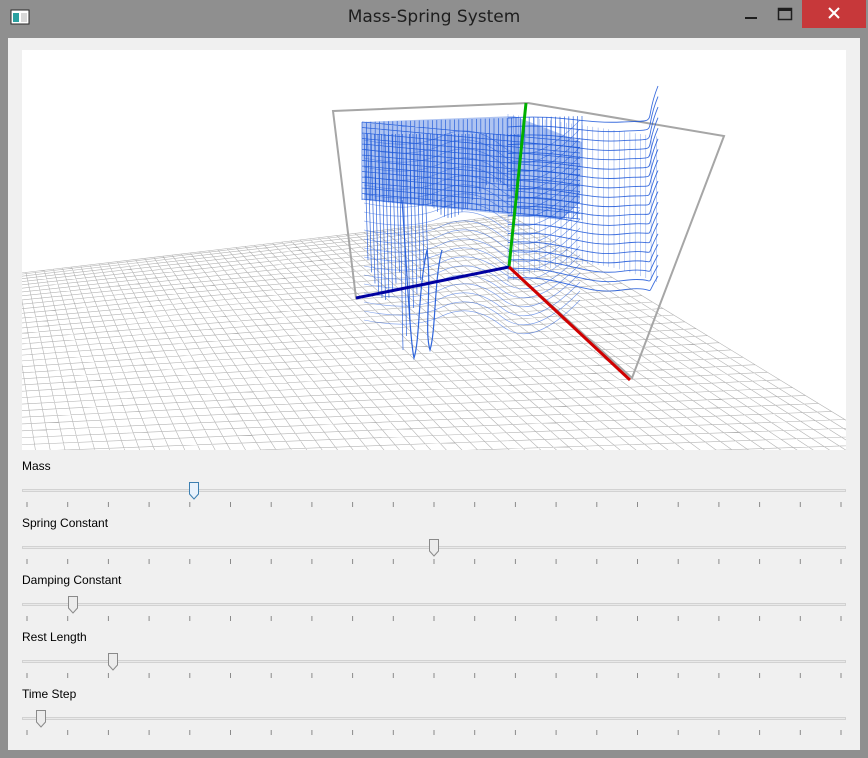  Describe the element at coordinates (193, 491) in the screenshot. I see `mass-slider-thumb` at that location.